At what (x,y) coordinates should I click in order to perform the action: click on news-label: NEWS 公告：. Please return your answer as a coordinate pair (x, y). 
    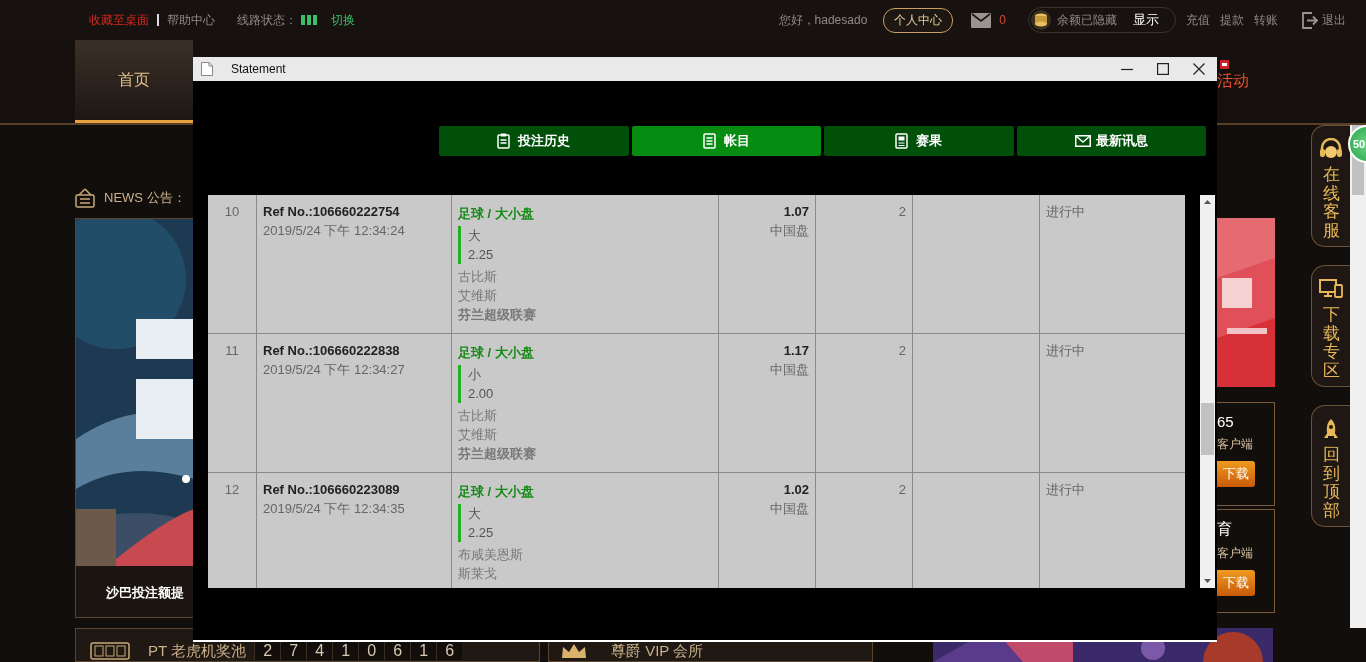
    Looking at the image, I should click on (145, 198).